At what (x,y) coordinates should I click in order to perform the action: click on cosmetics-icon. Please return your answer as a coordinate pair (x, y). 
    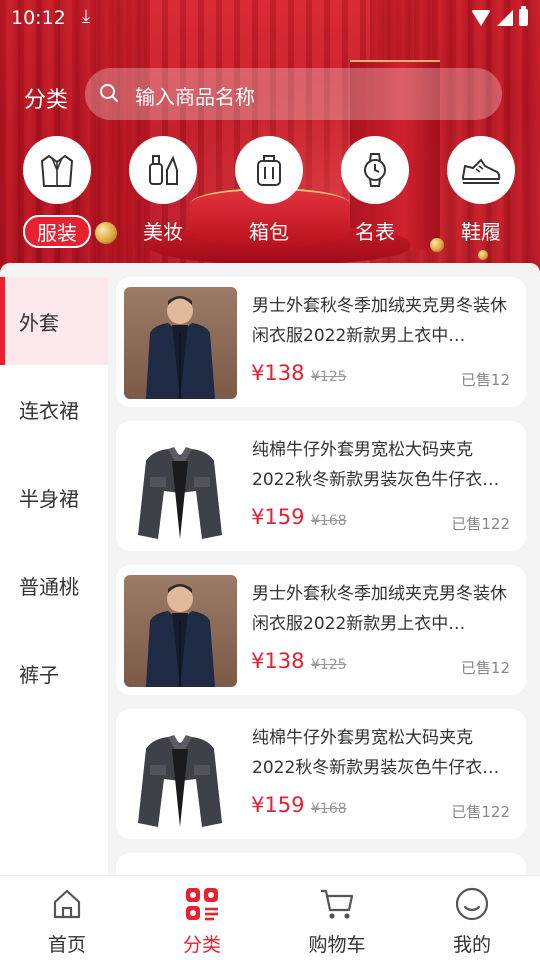
    Looking at the image, I should click on (163, 170).